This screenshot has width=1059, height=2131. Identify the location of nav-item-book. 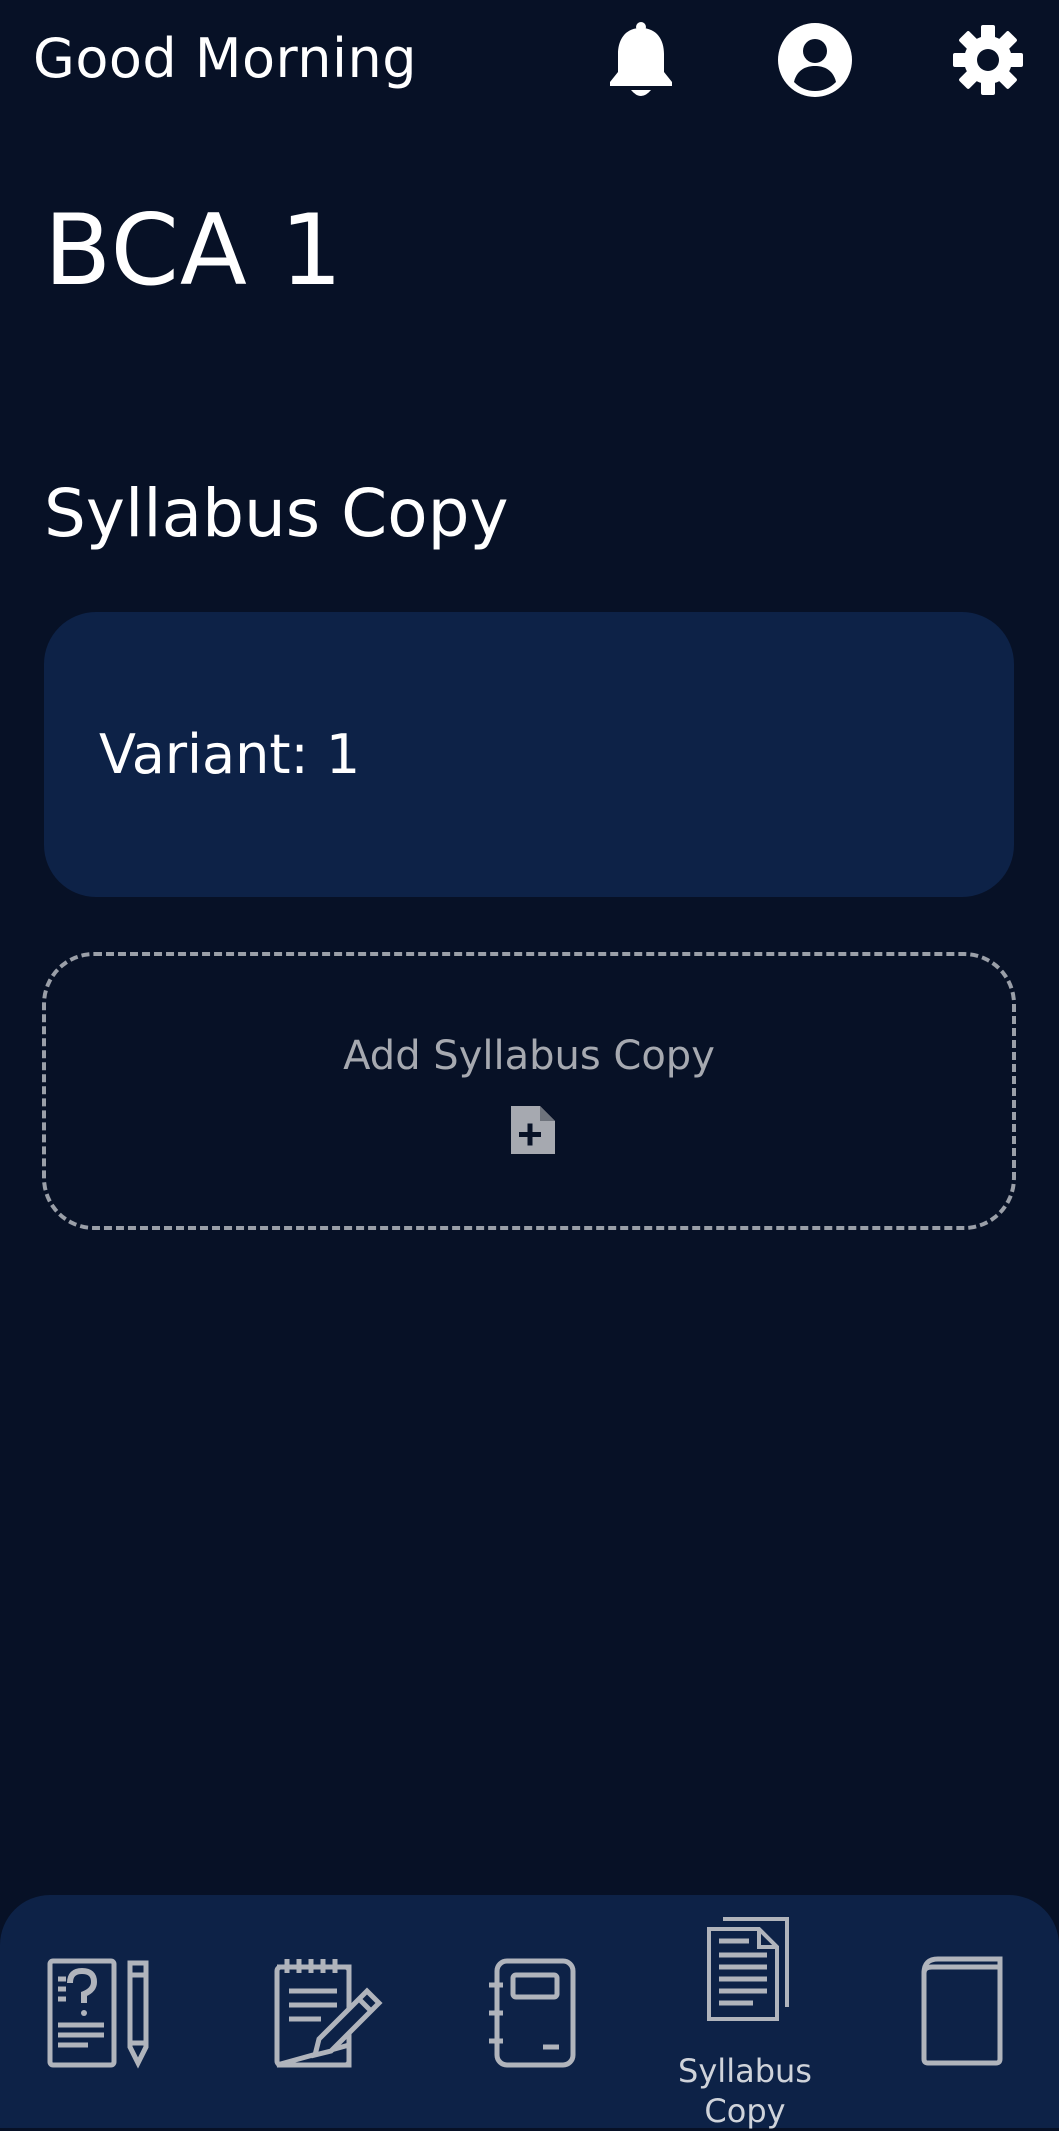
(960, 2011).